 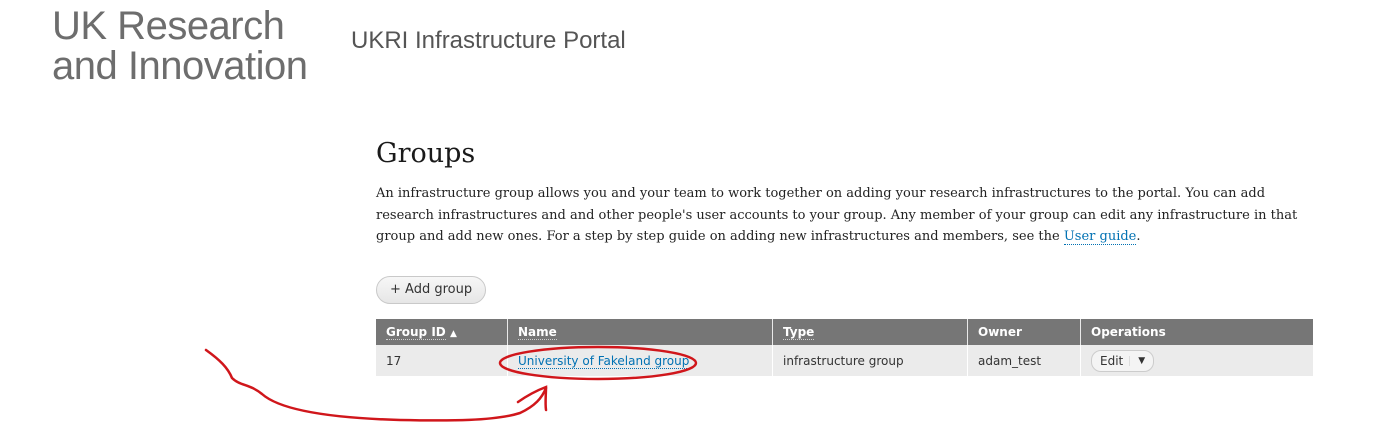 I want to click on cell-group-id: 17, so click(x=442, y=360).